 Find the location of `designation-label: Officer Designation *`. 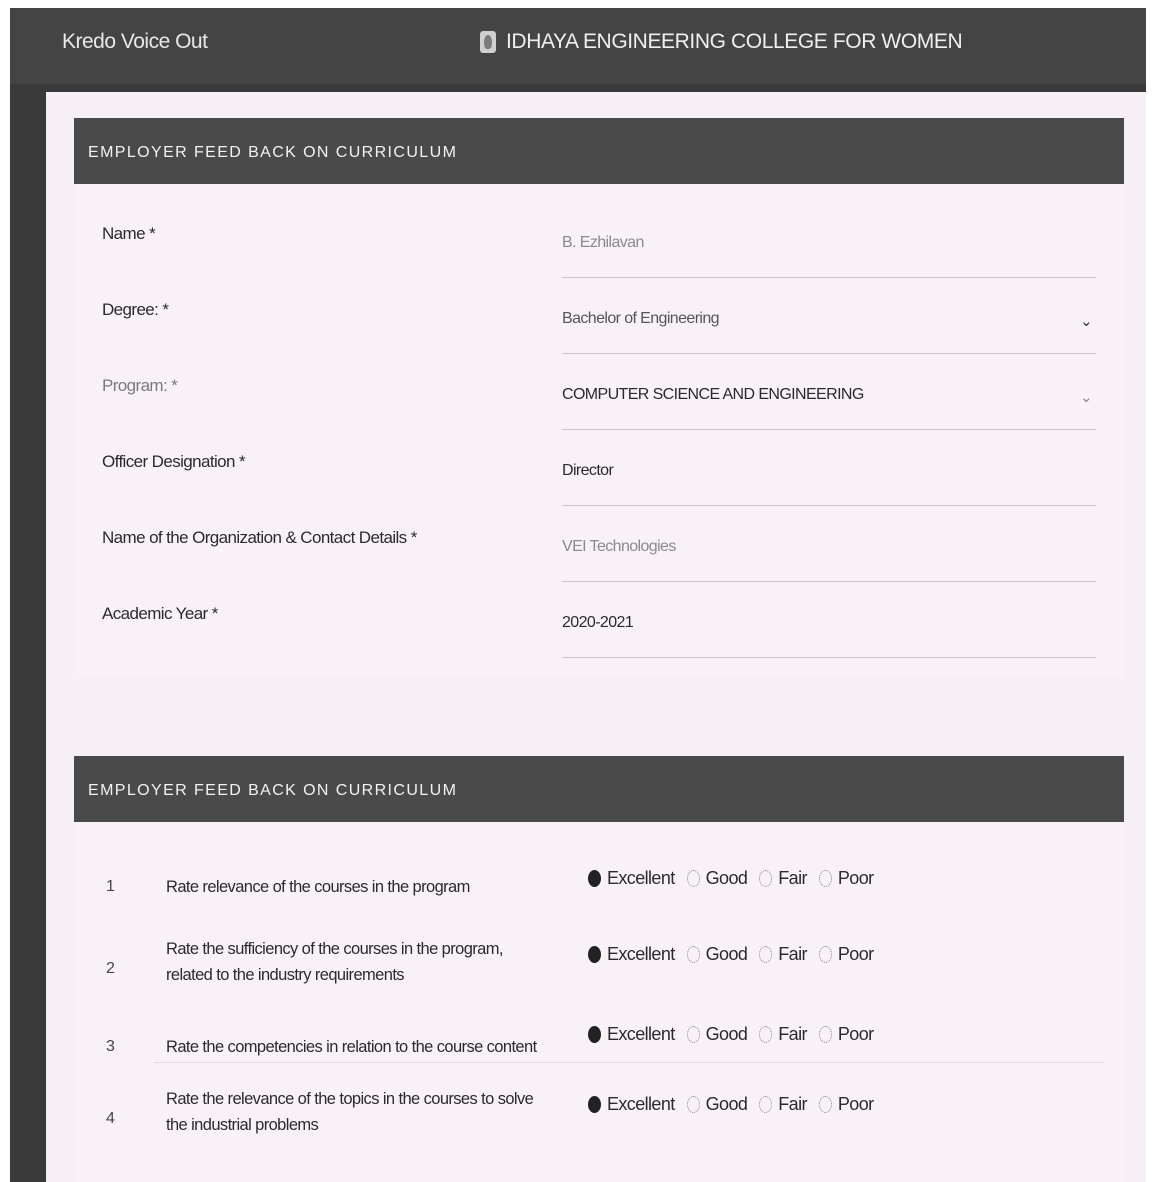

designation-label: Officer Designation * is located at coordinates (174, 461).